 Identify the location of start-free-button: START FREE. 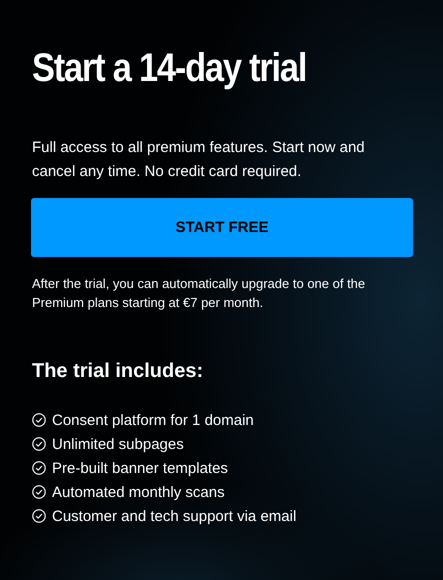
(222, 227).